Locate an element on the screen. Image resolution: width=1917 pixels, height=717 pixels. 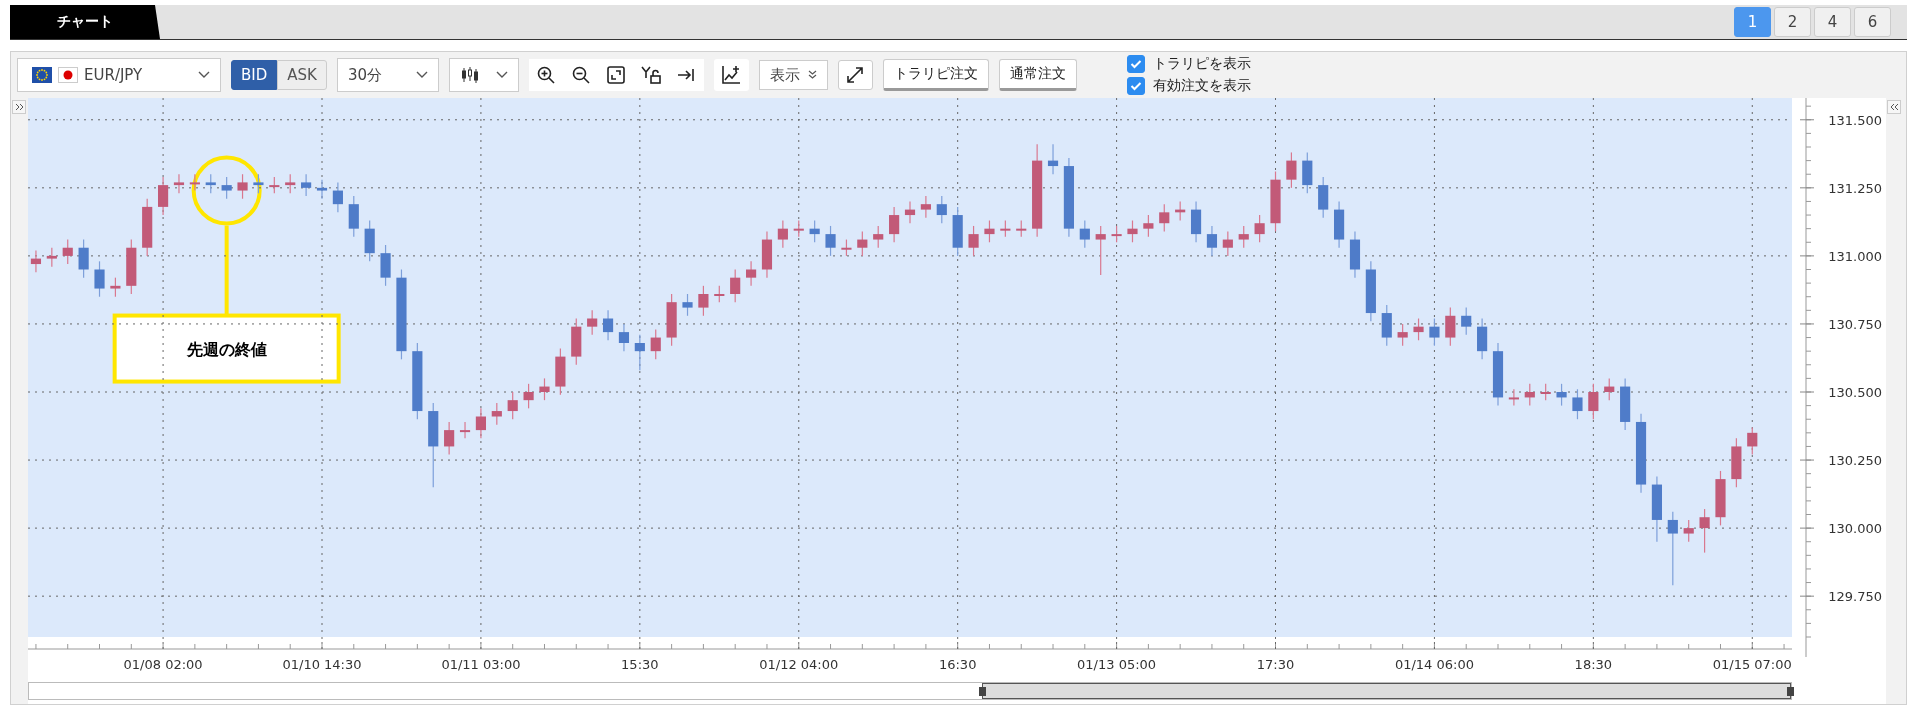
x-axis-label: 01/14 06:00 is located at coordinates (1434, 664).